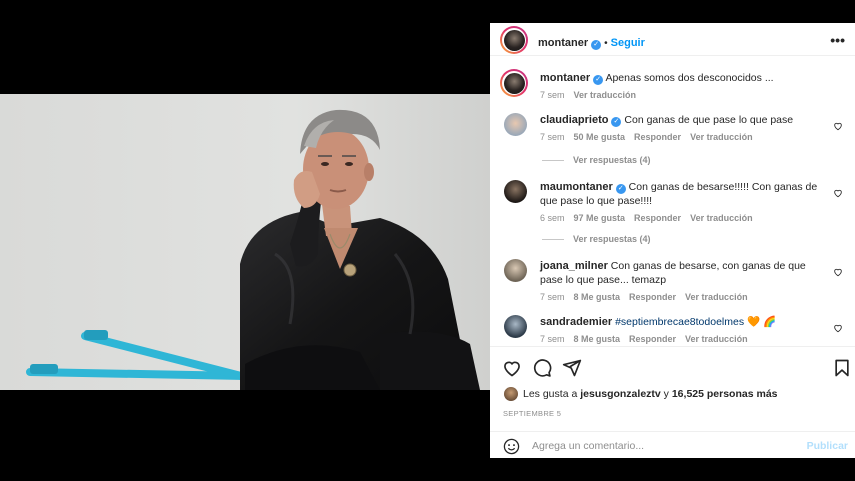 The width and height of the screenshot is (855, 481). What do you see at coordinates (628, 43) in the screenshot?
I see `follow-button: Seguir` at bounding box center [628, 43].